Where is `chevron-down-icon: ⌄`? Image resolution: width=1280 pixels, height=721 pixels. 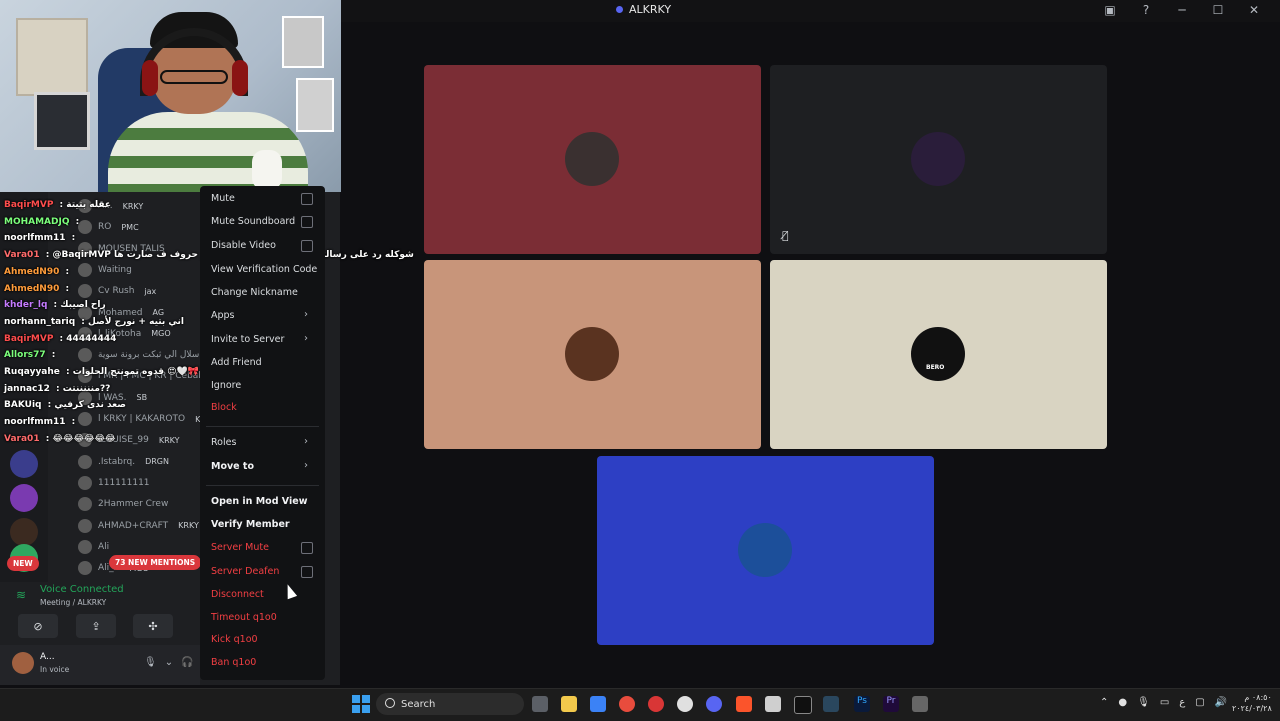
chevron-down-icon: ⌄ is located at coordinates (169, 662).